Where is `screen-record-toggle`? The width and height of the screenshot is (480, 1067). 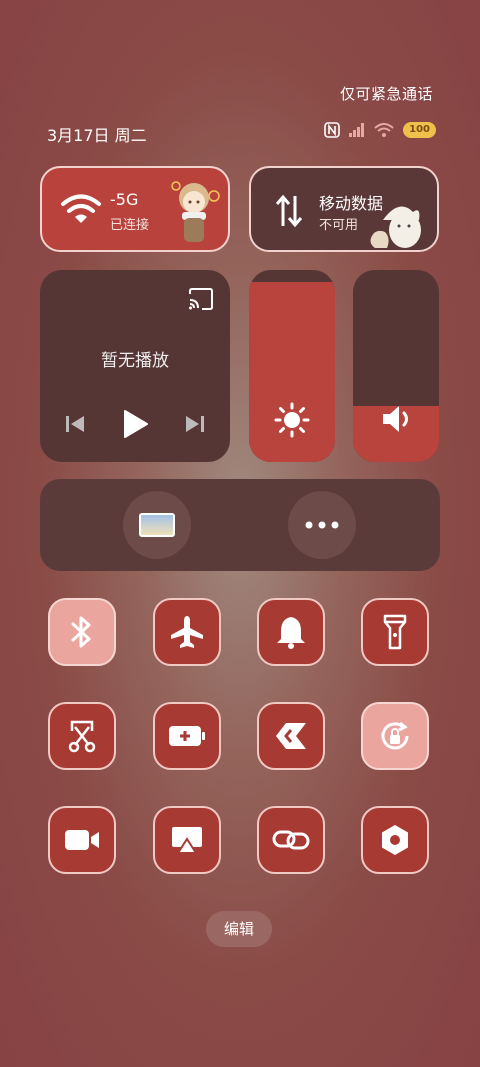 screen-record-toggle is located at coordinates (82, 840).